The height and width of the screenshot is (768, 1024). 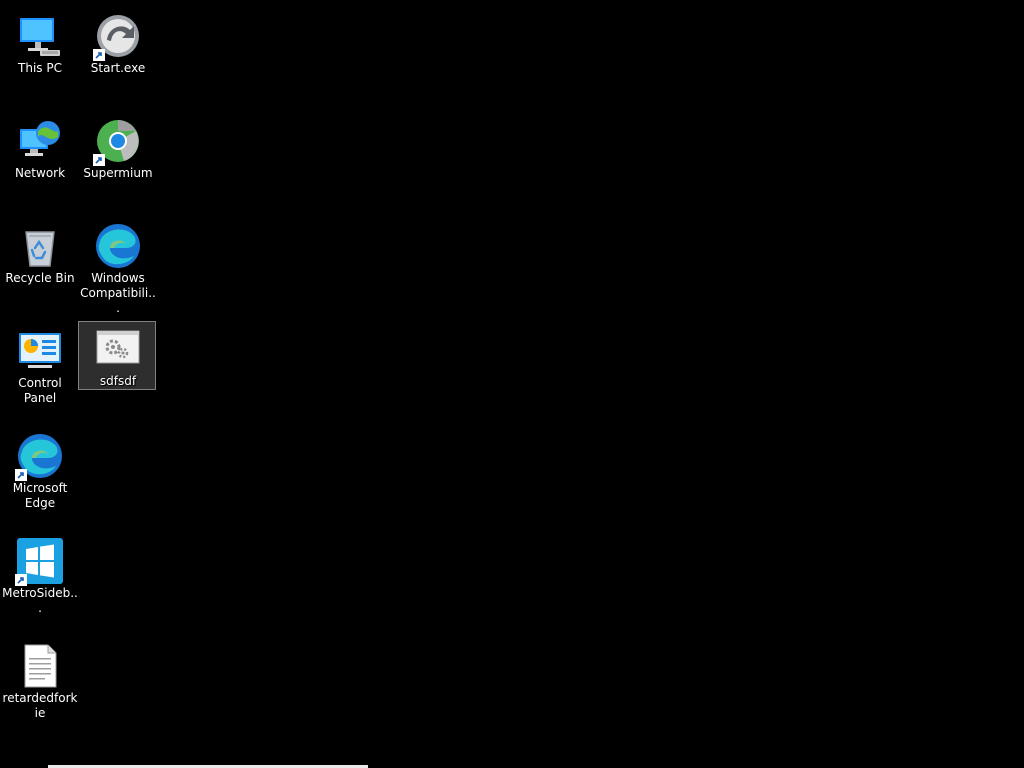 I want to click on desktop-icon-label: sdfsdf, so click(x=118, y=381).